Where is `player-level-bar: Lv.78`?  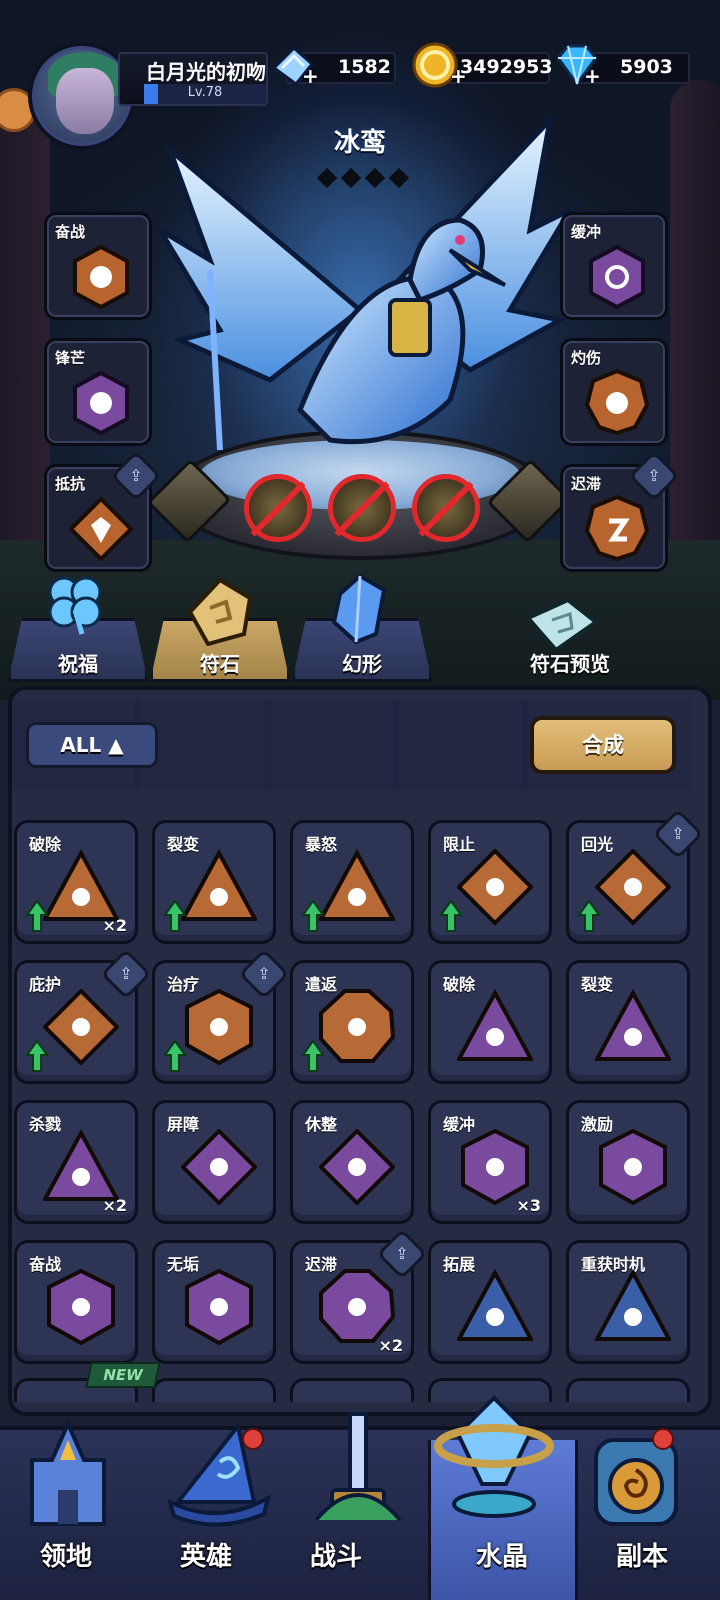 player-level-bar: Lv.78 is located at coordinates (205, 94).